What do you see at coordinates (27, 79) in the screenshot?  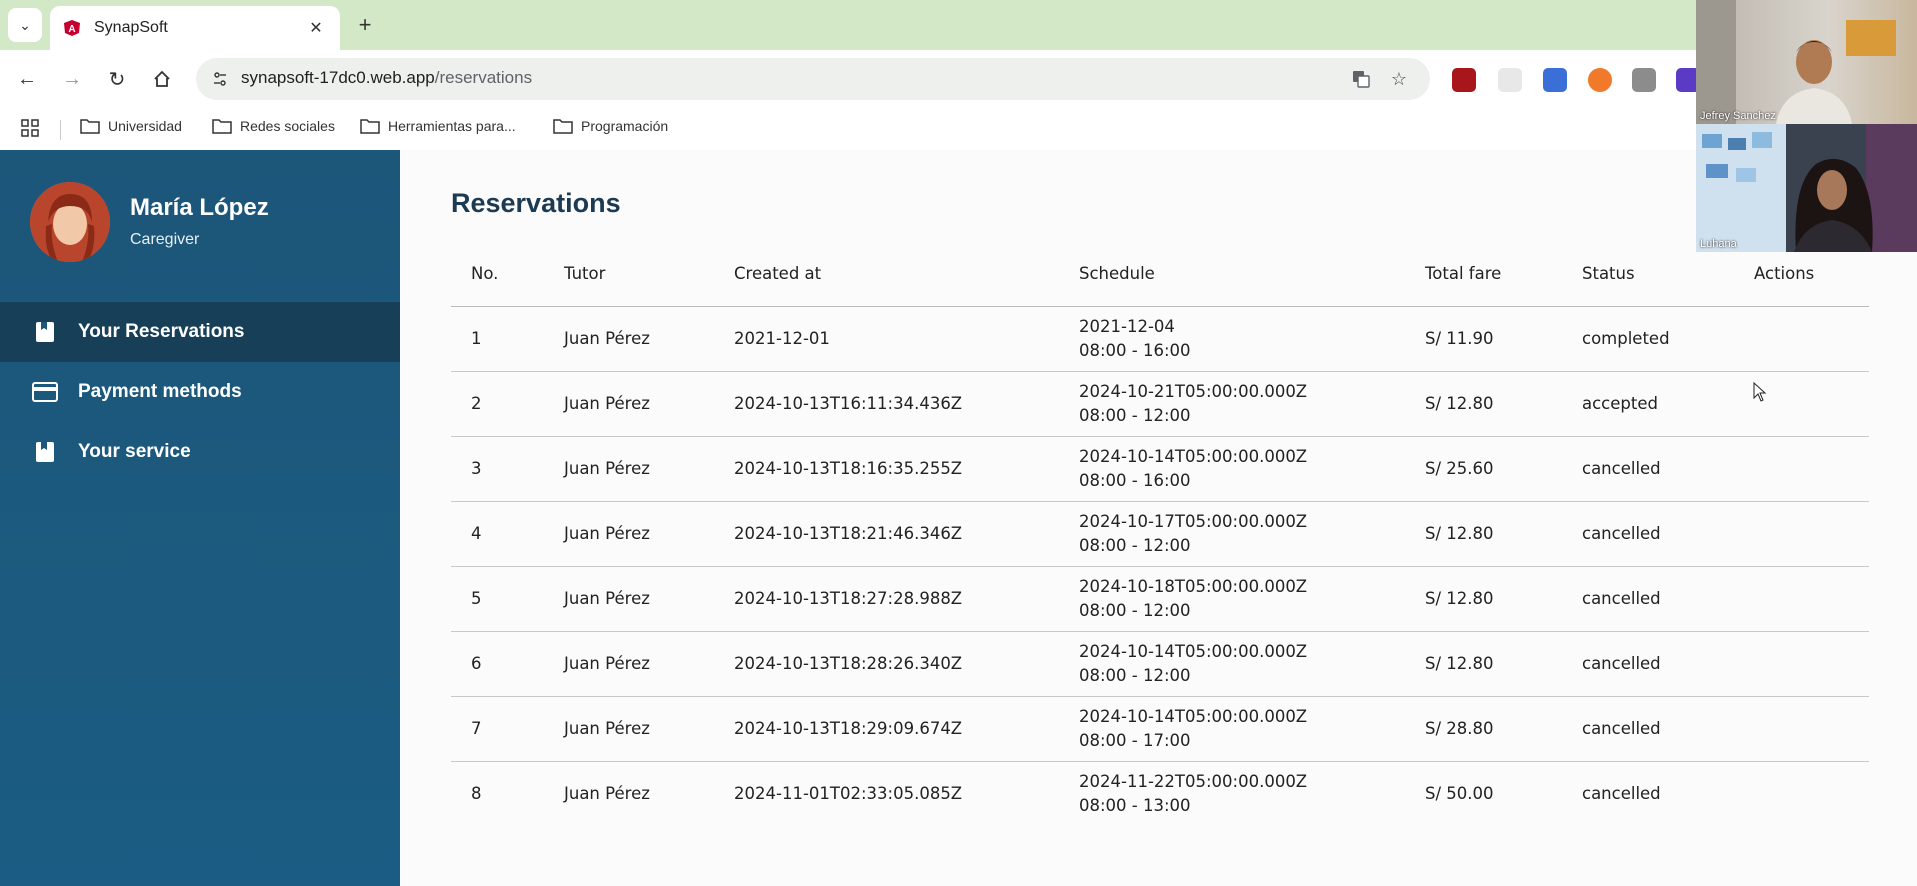 I see `back-arrow-icon: ←` at bounding box center [27, 79].